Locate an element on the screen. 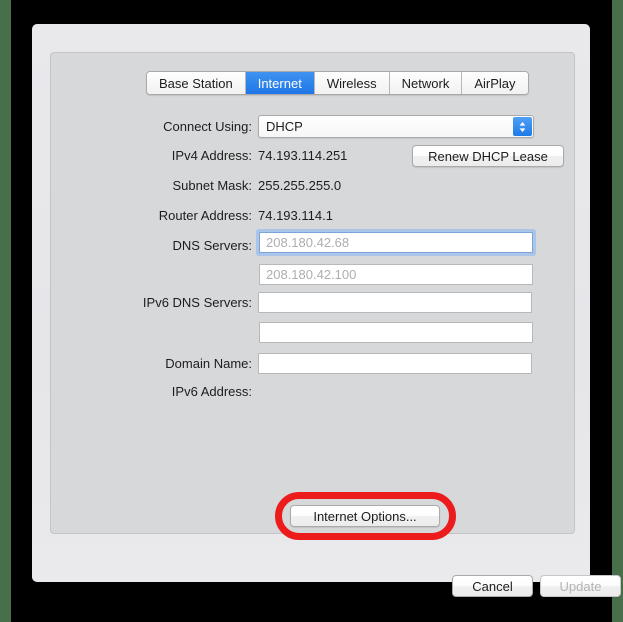 The image size is (623, 622). dns-server-2-value: 208.180.42.100 is located at coordinates (311, 274).